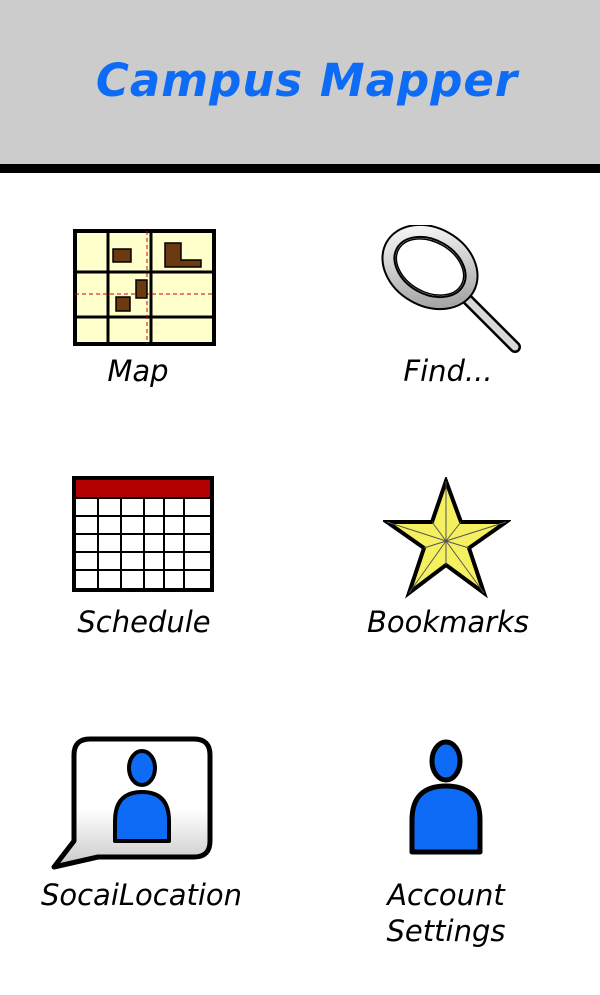  I want to click on bookmarks-button: Bookmarks, so click(452, 560).